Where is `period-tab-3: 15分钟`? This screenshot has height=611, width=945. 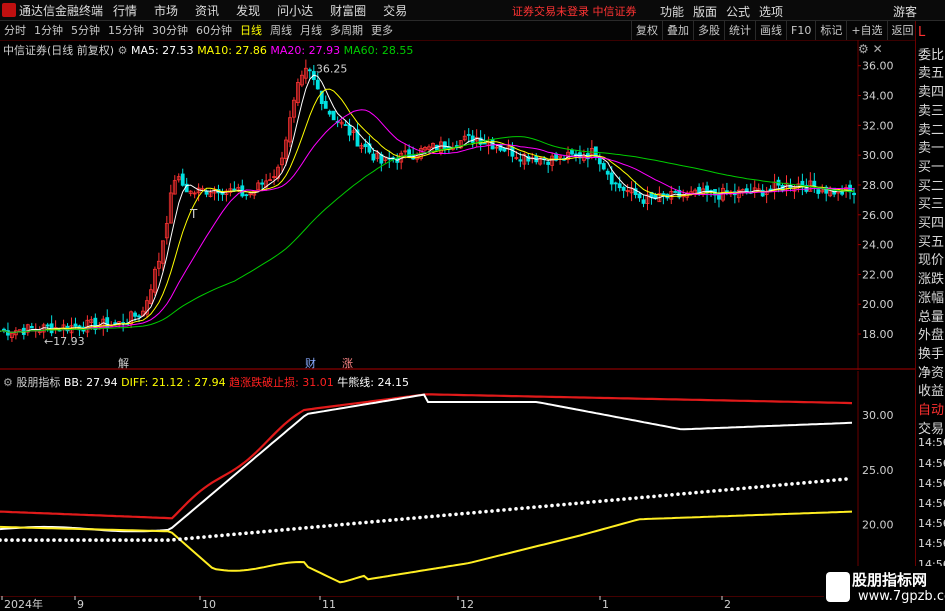 period-tab-3: 15分钟 is located at coordinates (126, 30).